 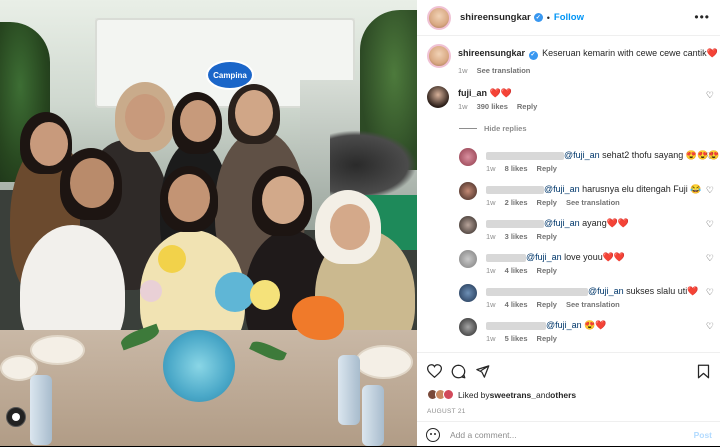 What do you see at coordinates (516, 202) in the screenshot?
I see `reply-likes: 2 likes` at bounding box center [516, 202].